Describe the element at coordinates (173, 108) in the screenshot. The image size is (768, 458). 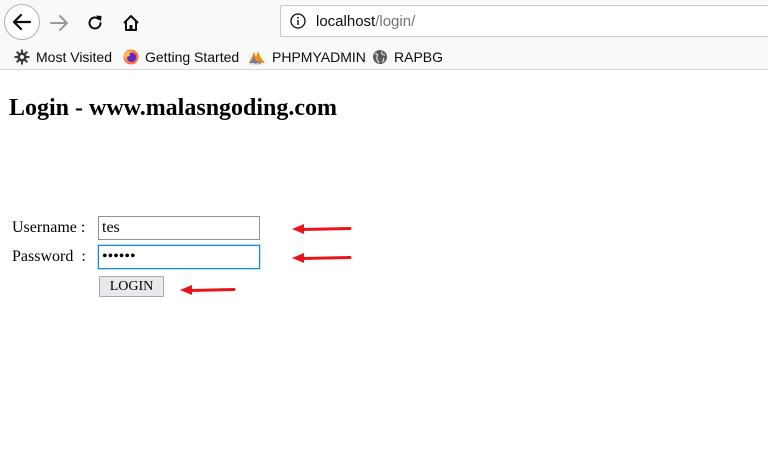
I see `page-title: Login - www.malasngoding.com` at that location.